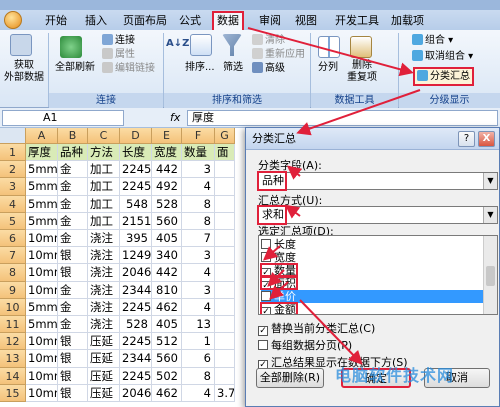 The width and height of the screenshot is (500, 407). Describe the element at coordinates (290, 378) in the screenshot. I see `remove-all-button: 全部删除(R)` at that location.